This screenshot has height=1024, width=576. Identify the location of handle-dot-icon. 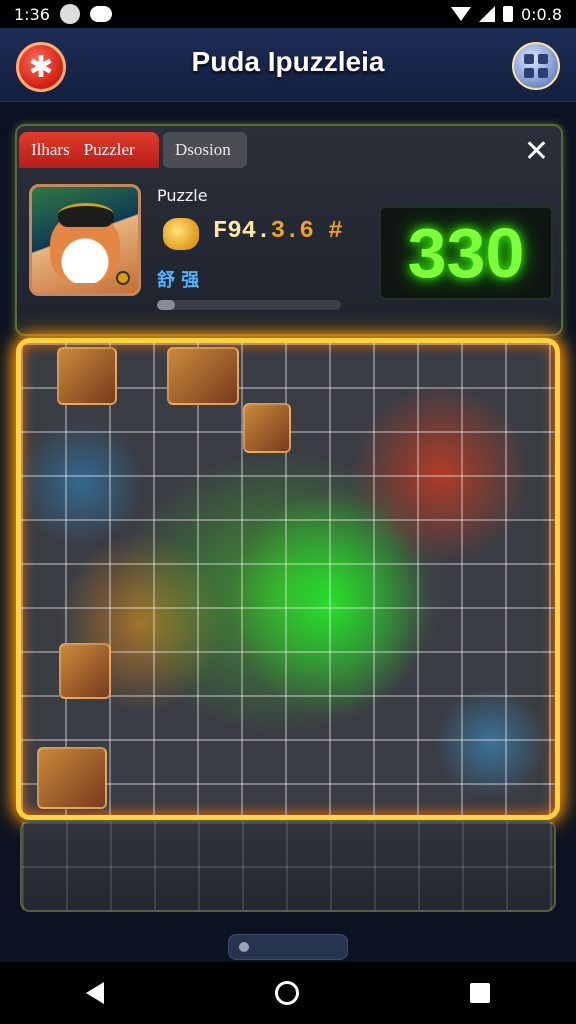
(244, 947).